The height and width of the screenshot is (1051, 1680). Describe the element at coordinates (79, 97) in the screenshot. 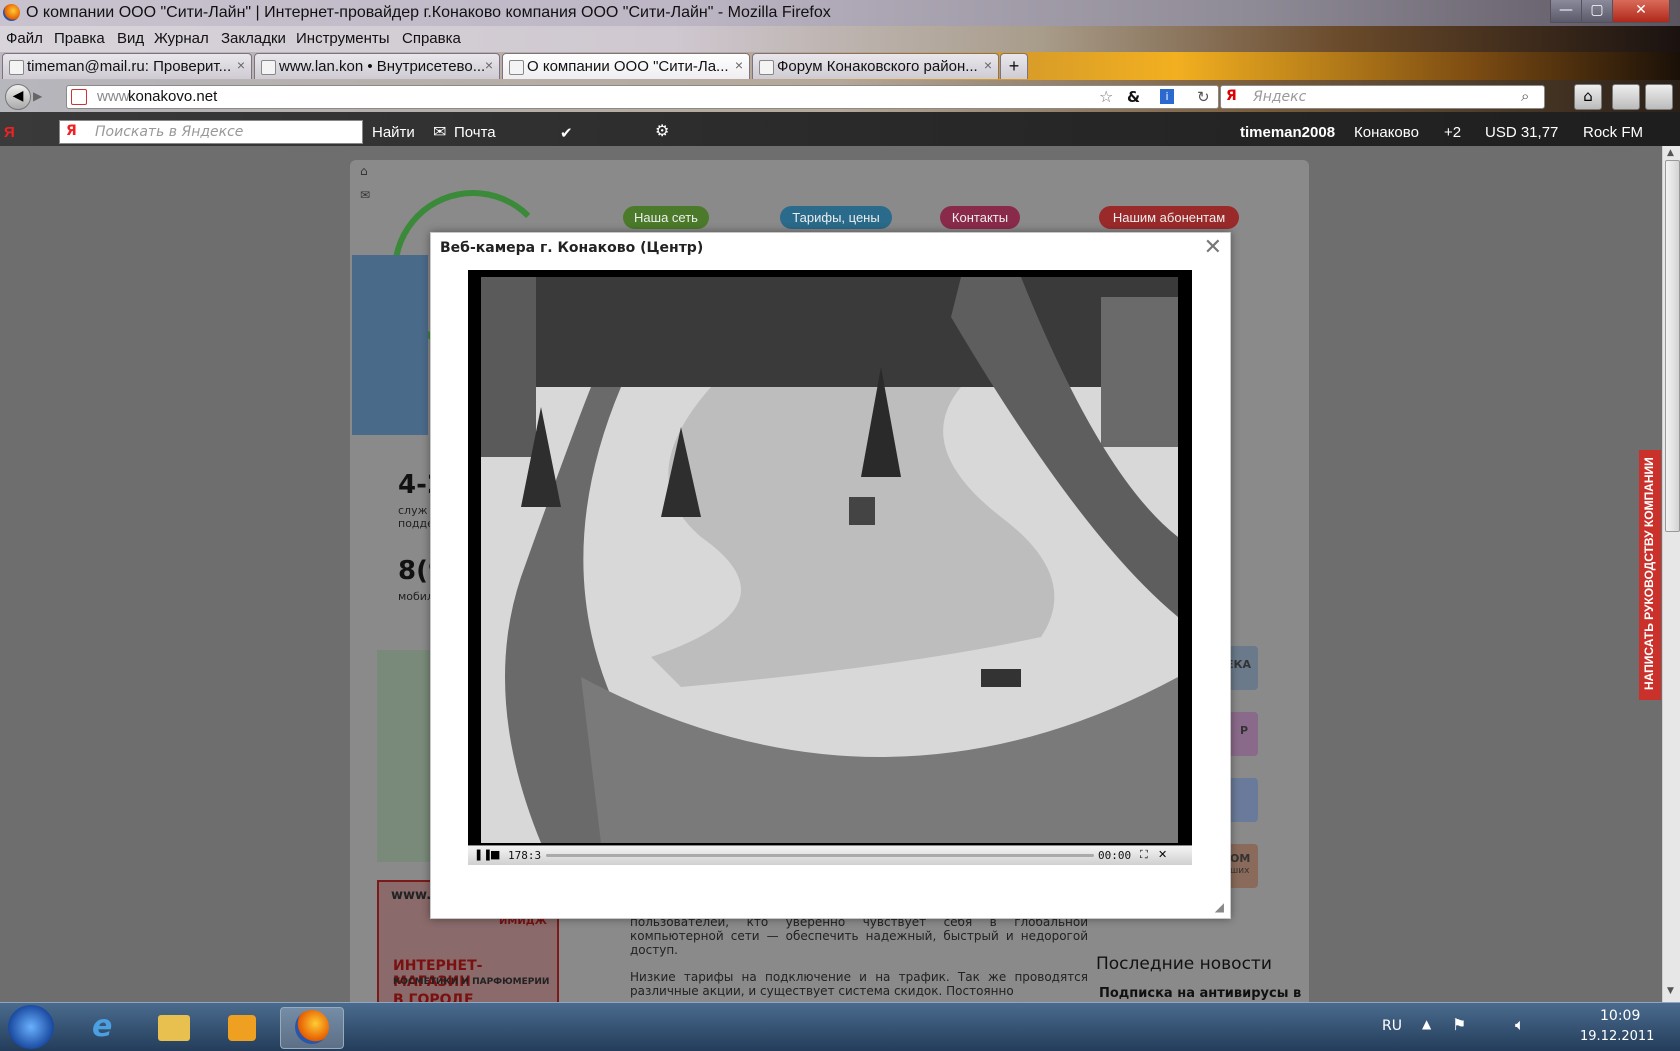

I see `site-identity-icon` at that location.